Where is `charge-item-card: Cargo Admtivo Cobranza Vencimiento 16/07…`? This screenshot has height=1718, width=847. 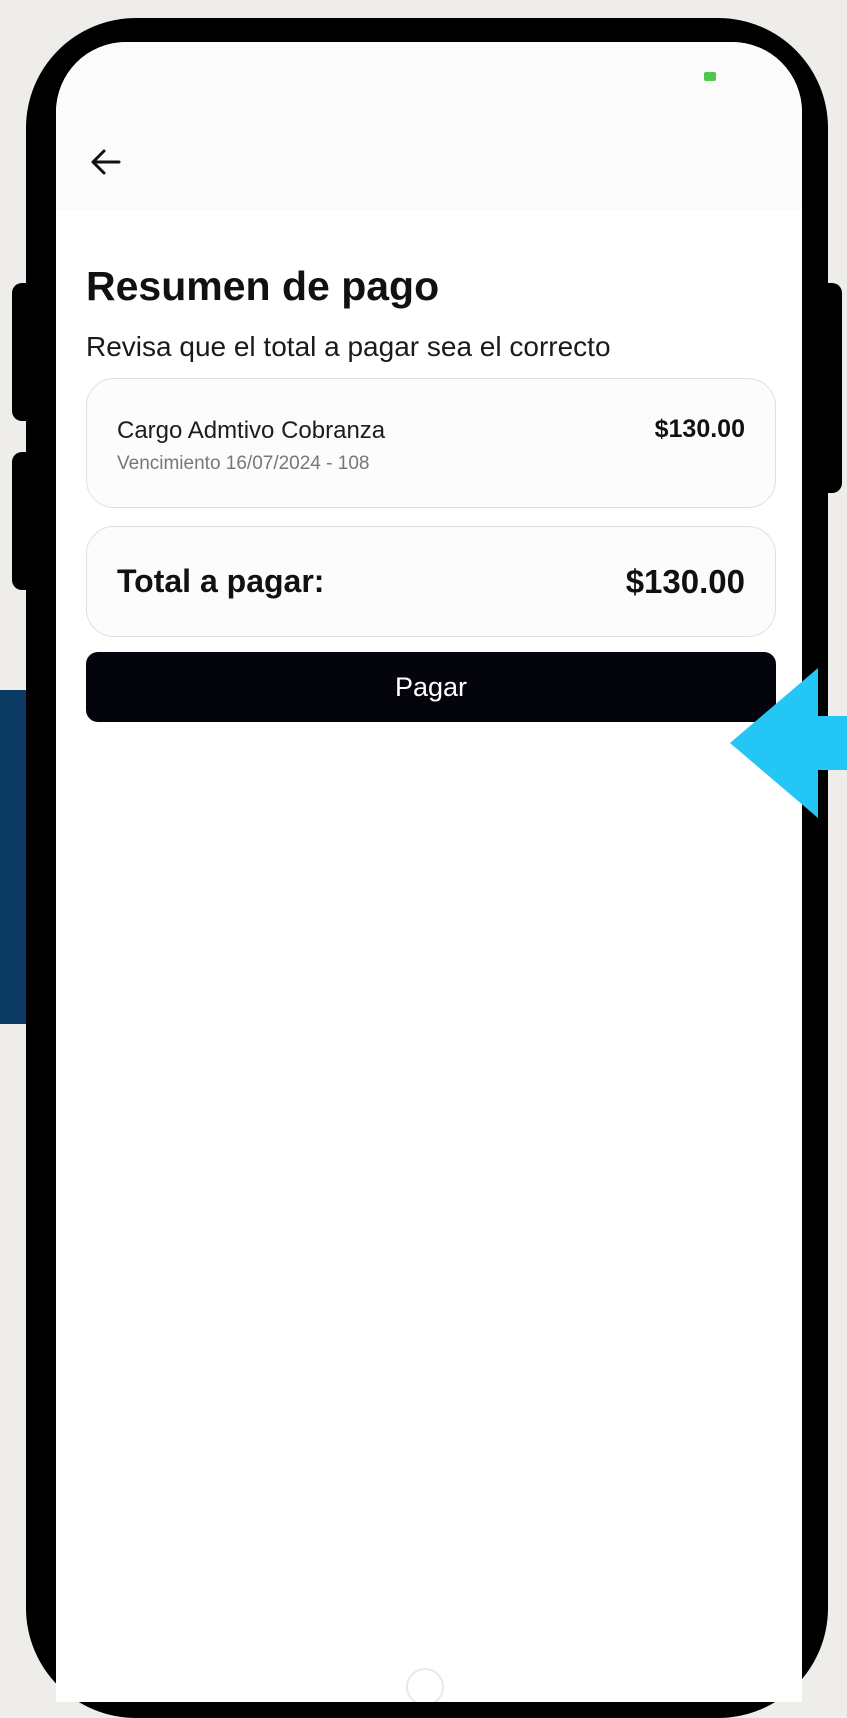 charge-item-card: Cargo Admtivo Cobranza Vencimiento 16/07… is located at coordinates (431, 443).